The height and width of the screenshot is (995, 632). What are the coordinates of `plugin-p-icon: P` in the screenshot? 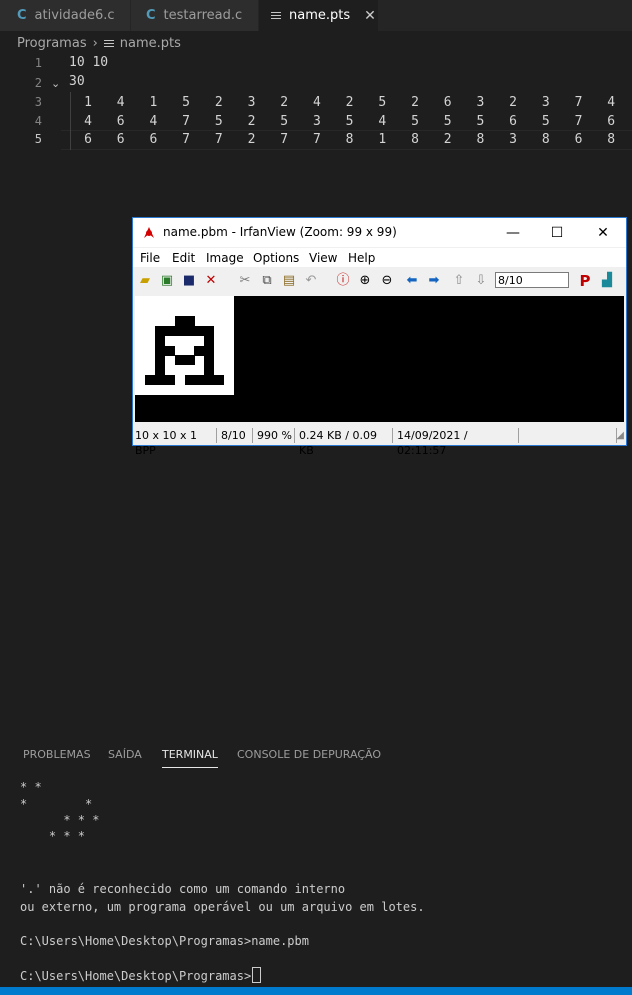 It's located at (585, 281).